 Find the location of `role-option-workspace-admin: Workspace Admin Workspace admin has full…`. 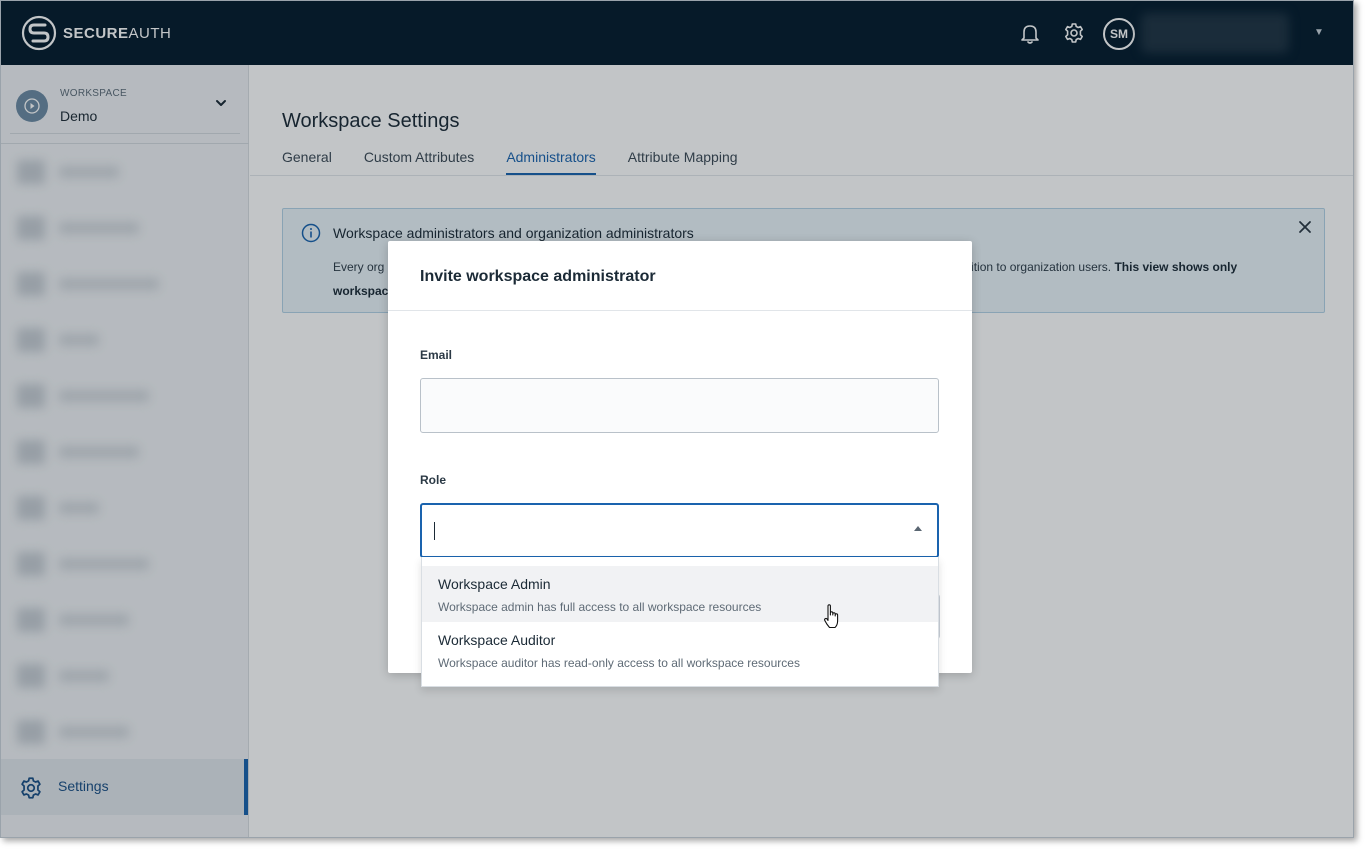

role-option-workspace-admin: Workspace Admin Workspace admin has full… is located at coordinates (680, 594).